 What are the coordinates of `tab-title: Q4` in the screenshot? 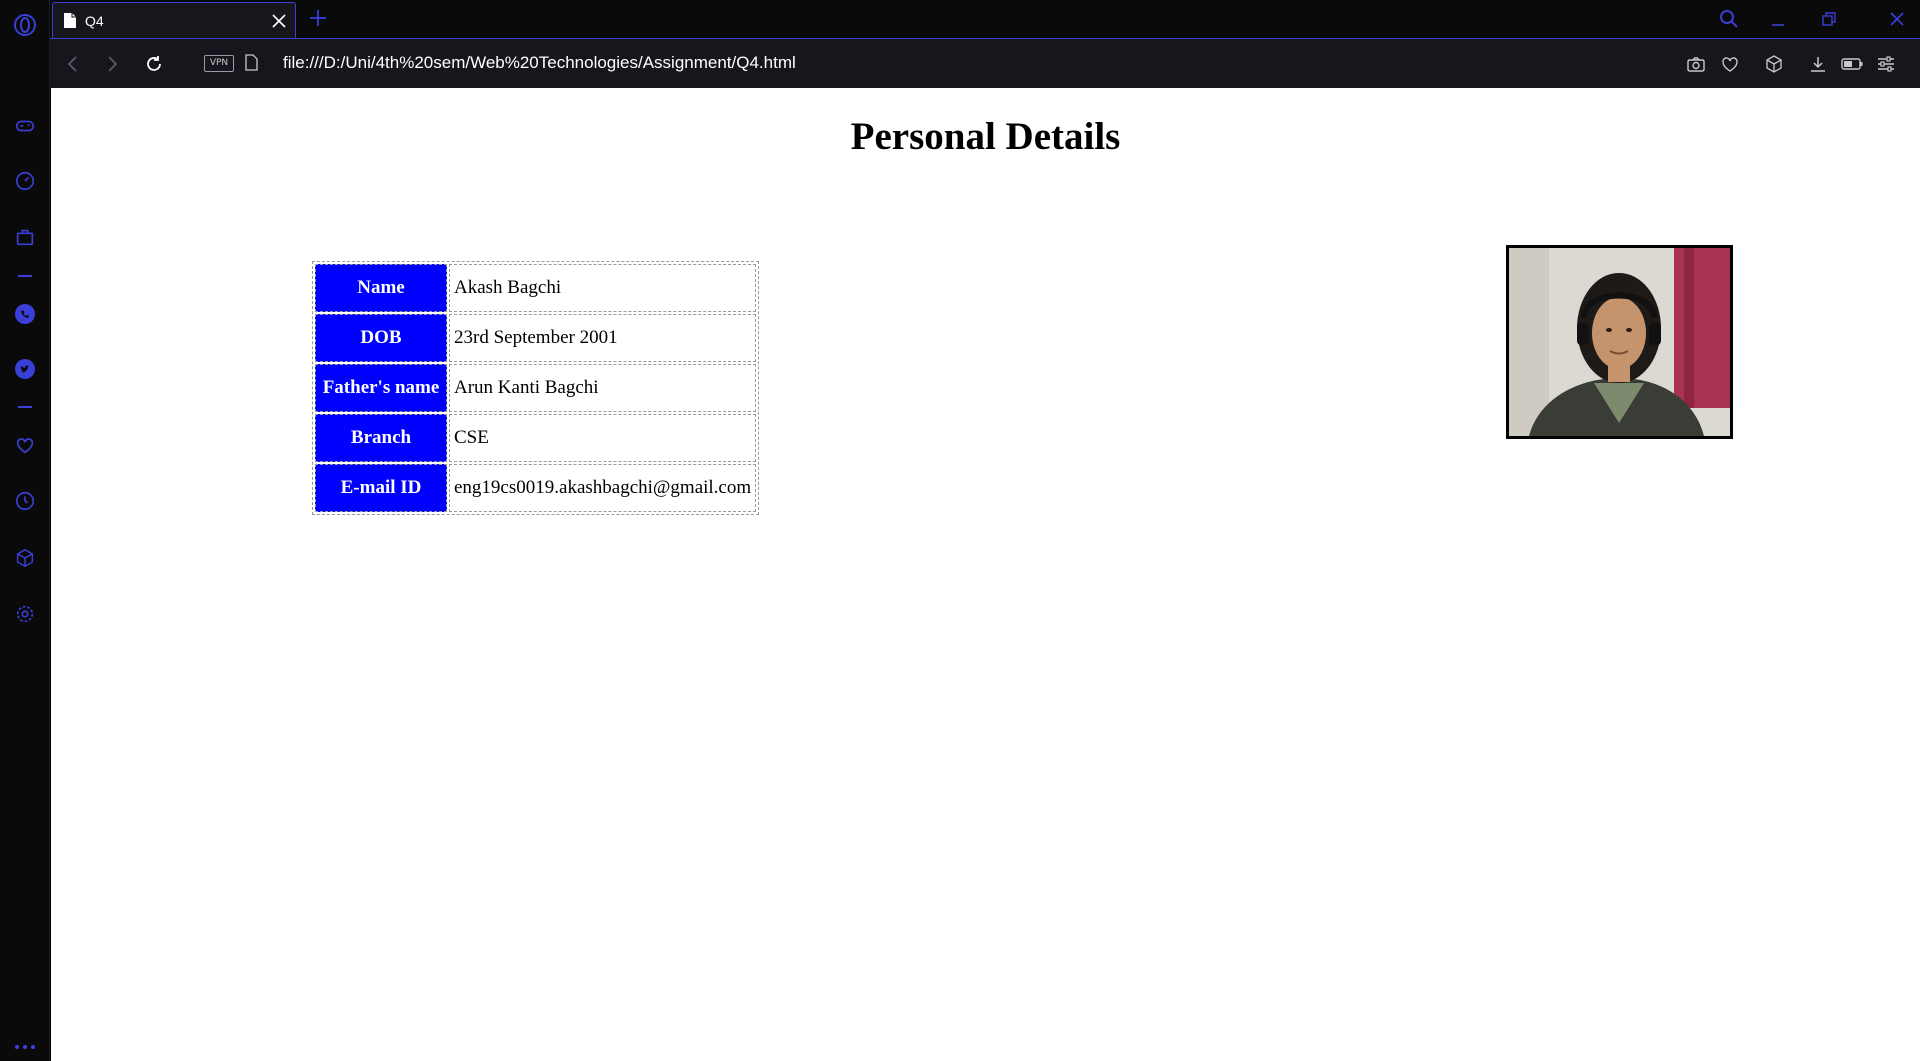 It's located at (94, 21).